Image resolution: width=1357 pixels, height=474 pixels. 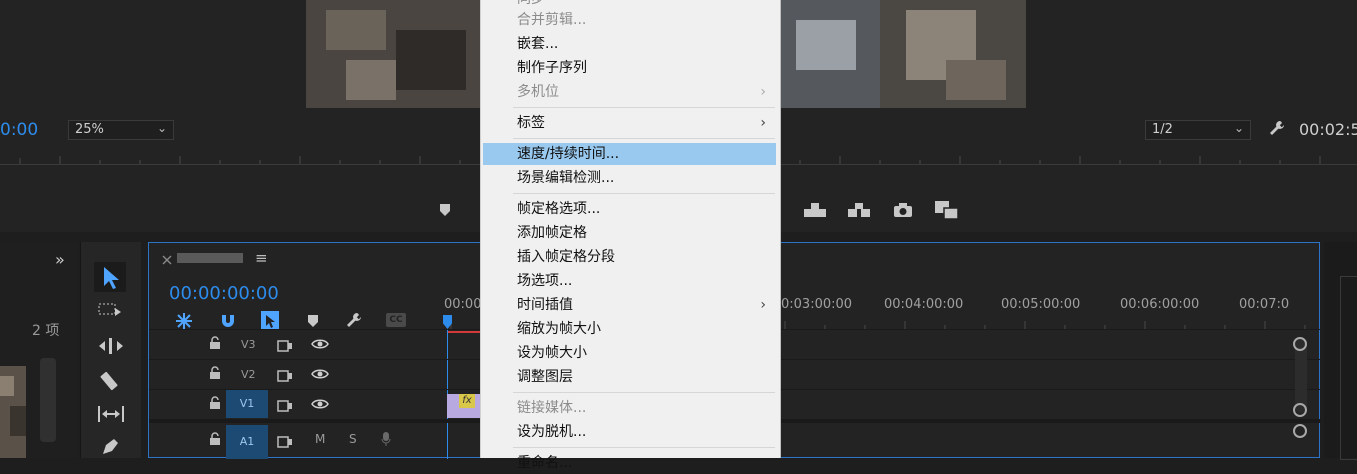 What do you see at coordinates (386, 441) in the screenshot?
I see `microphone-icon` at bounding box center [386, 441].